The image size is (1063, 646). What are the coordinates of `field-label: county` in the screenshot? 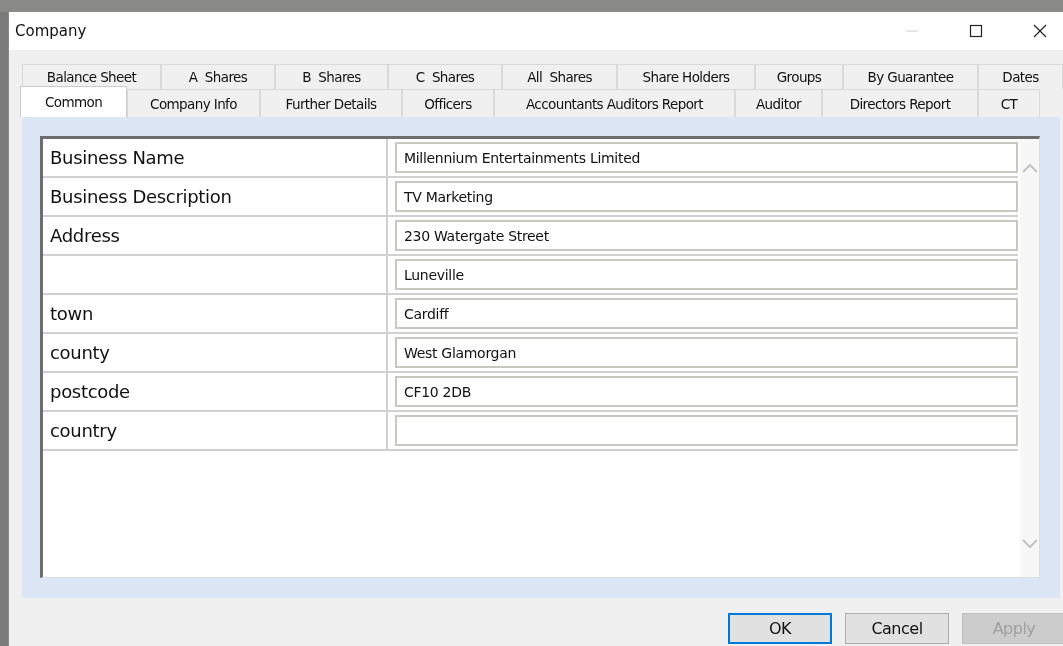 It's located at (80, 352).